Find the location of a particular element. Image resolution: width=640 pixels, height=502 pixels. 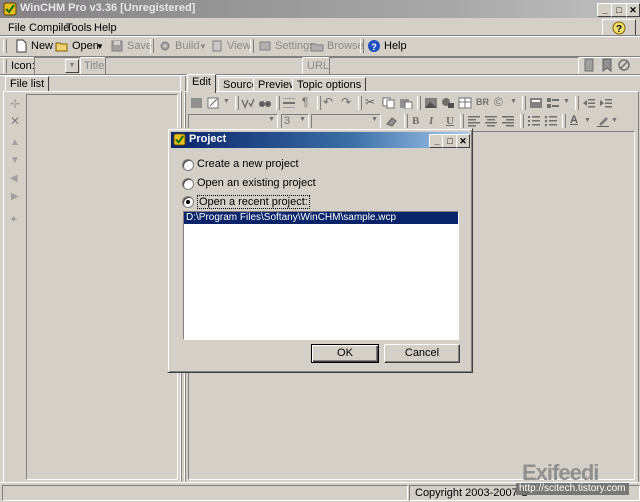

insert-object-icon is located at coordinates (448, 103).